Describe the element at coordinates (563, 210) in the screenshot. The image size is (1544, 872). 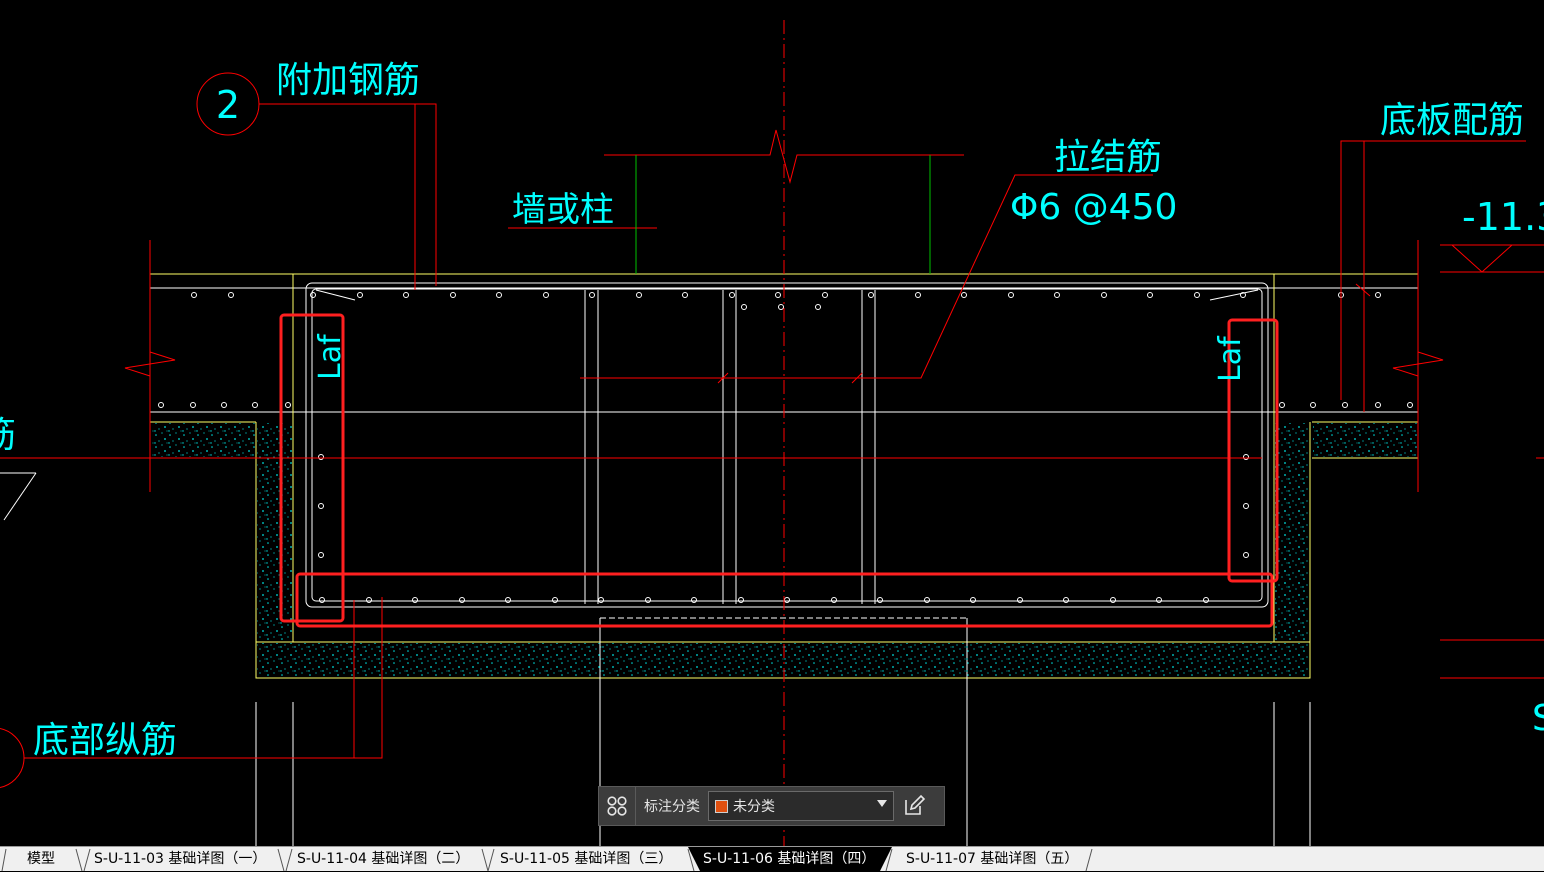
I see `wall-or-column-text: 墙或柱` at that location.